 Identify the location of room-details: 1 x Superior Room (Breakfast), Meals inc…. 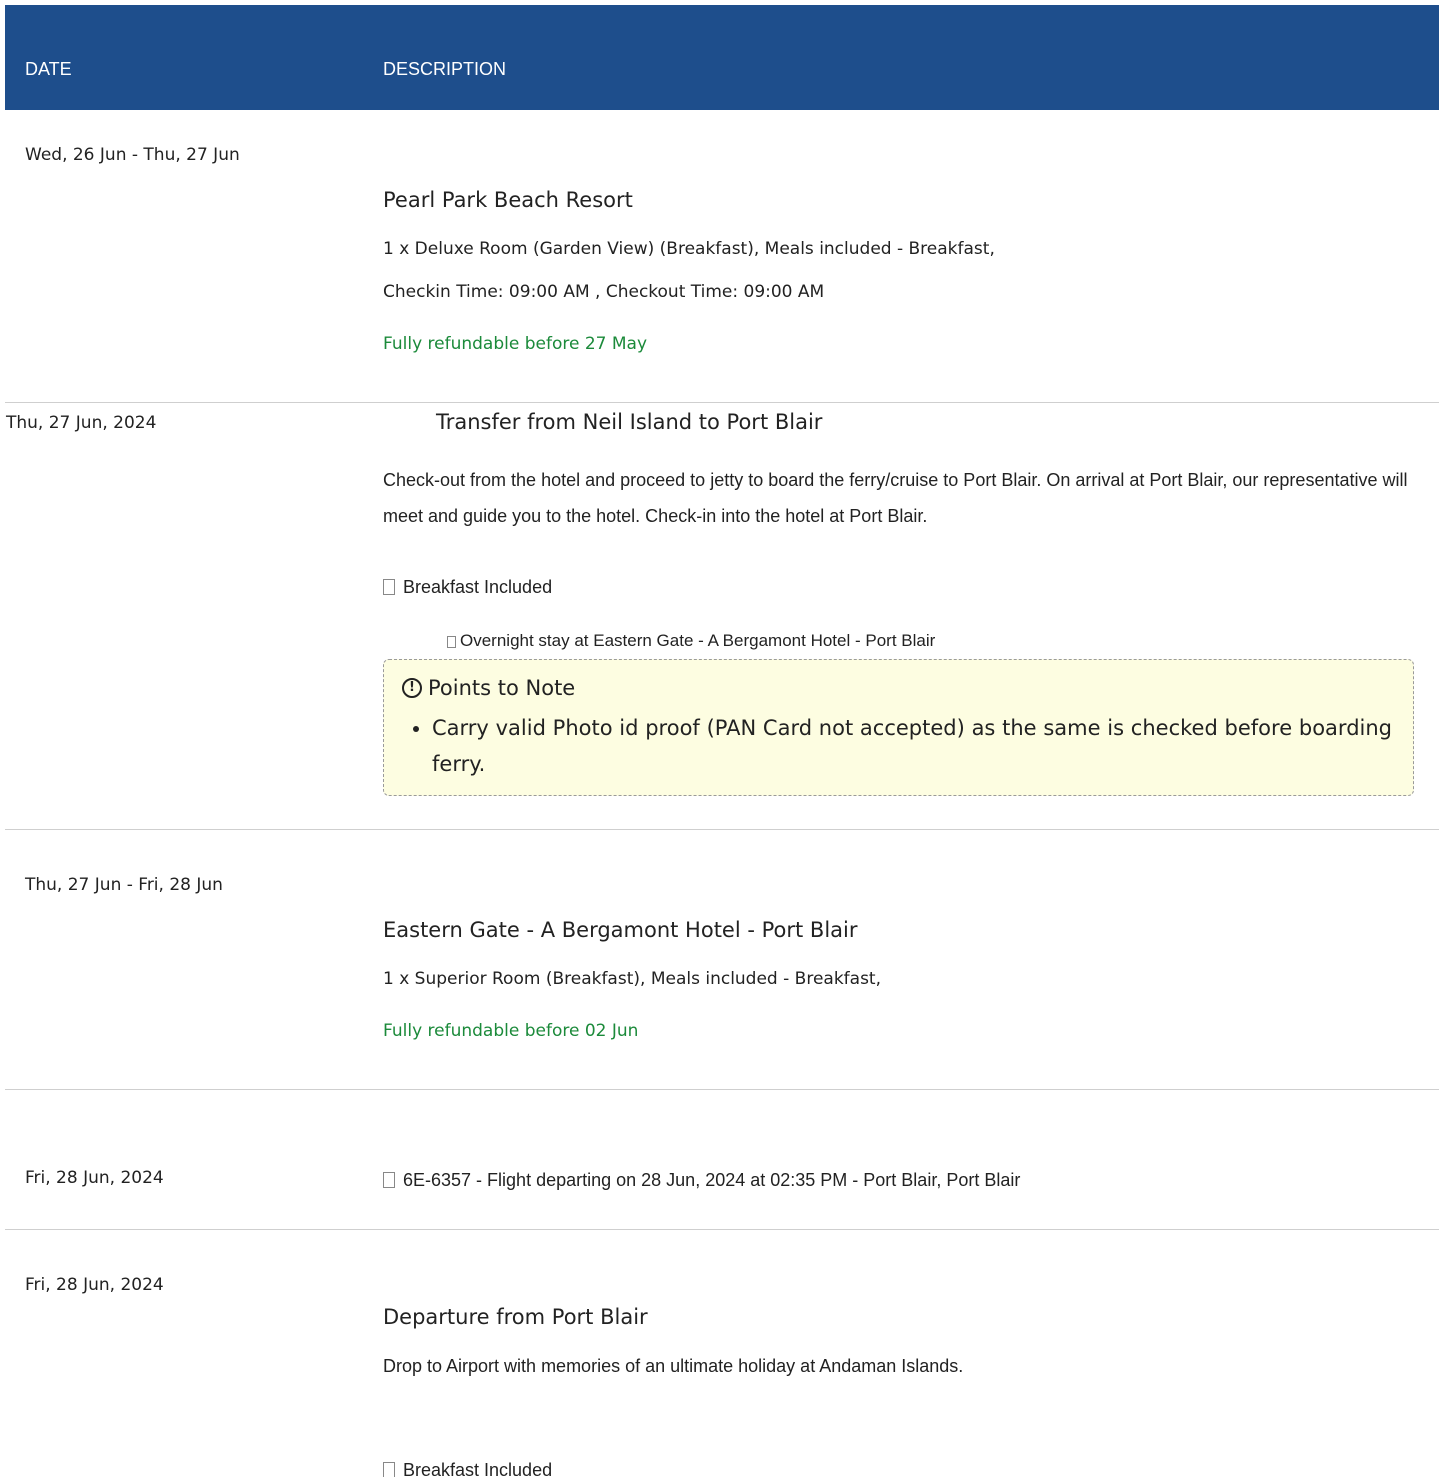
(632, 979).